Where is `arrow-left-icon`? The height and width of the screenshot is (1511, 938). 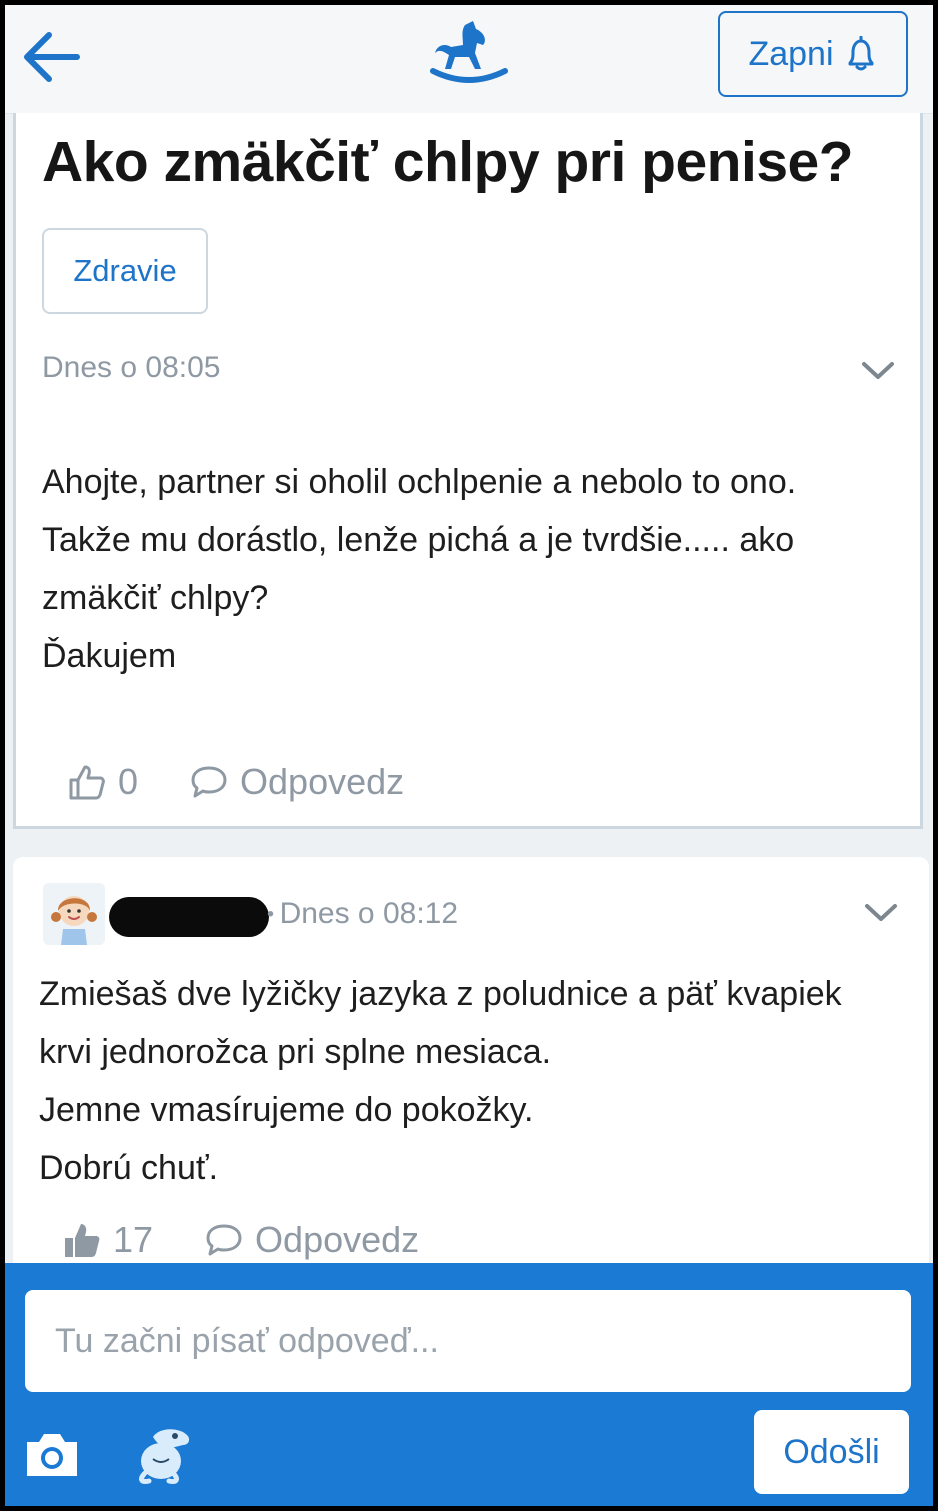
arrow-left-icon is located at coordinates (52, 57).